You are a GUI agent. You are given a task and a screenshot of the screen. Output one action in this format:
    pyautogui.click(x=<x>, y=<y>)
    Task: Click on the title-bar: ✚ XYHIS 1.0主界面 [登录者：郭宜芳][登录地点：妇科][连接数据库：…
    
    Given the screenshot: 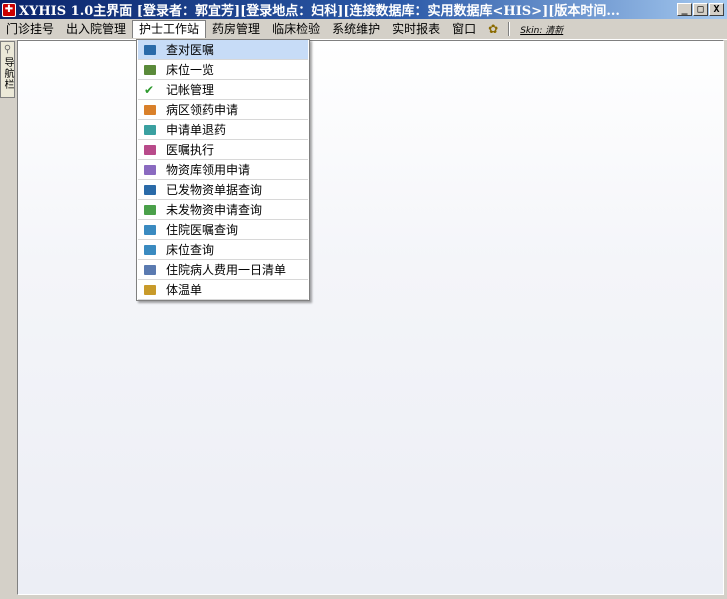 What is the action you would take?
    pyautogui.click(x=363, y=9)
    